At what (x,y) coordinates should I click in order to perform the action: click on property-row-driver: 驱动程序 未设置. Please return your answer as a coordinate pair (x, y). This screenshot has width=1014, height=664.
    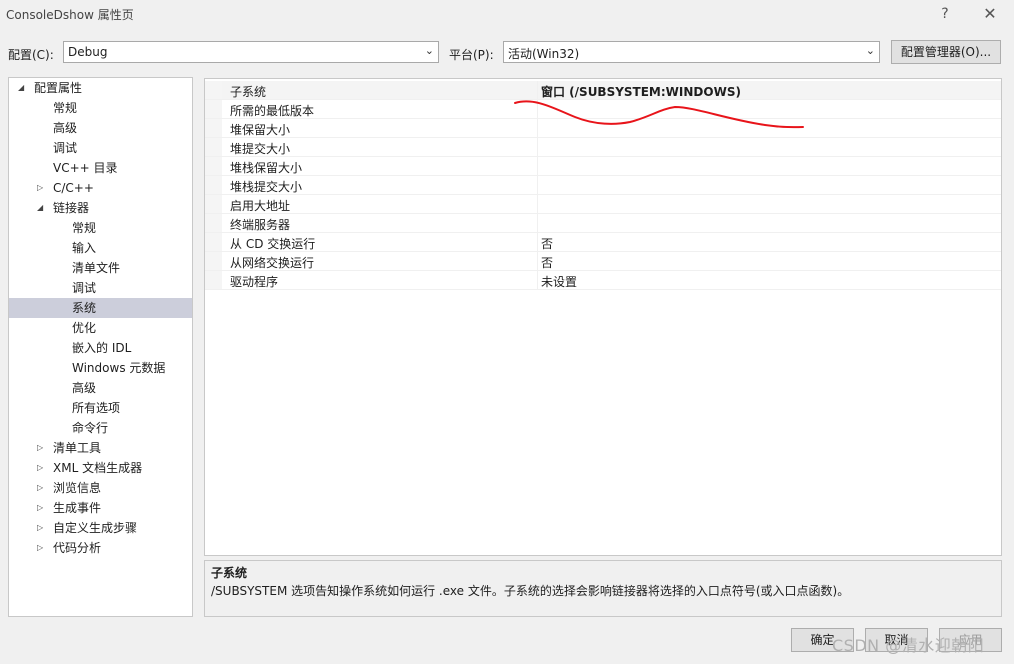
    Looking at the image, I should click on (603, 280).